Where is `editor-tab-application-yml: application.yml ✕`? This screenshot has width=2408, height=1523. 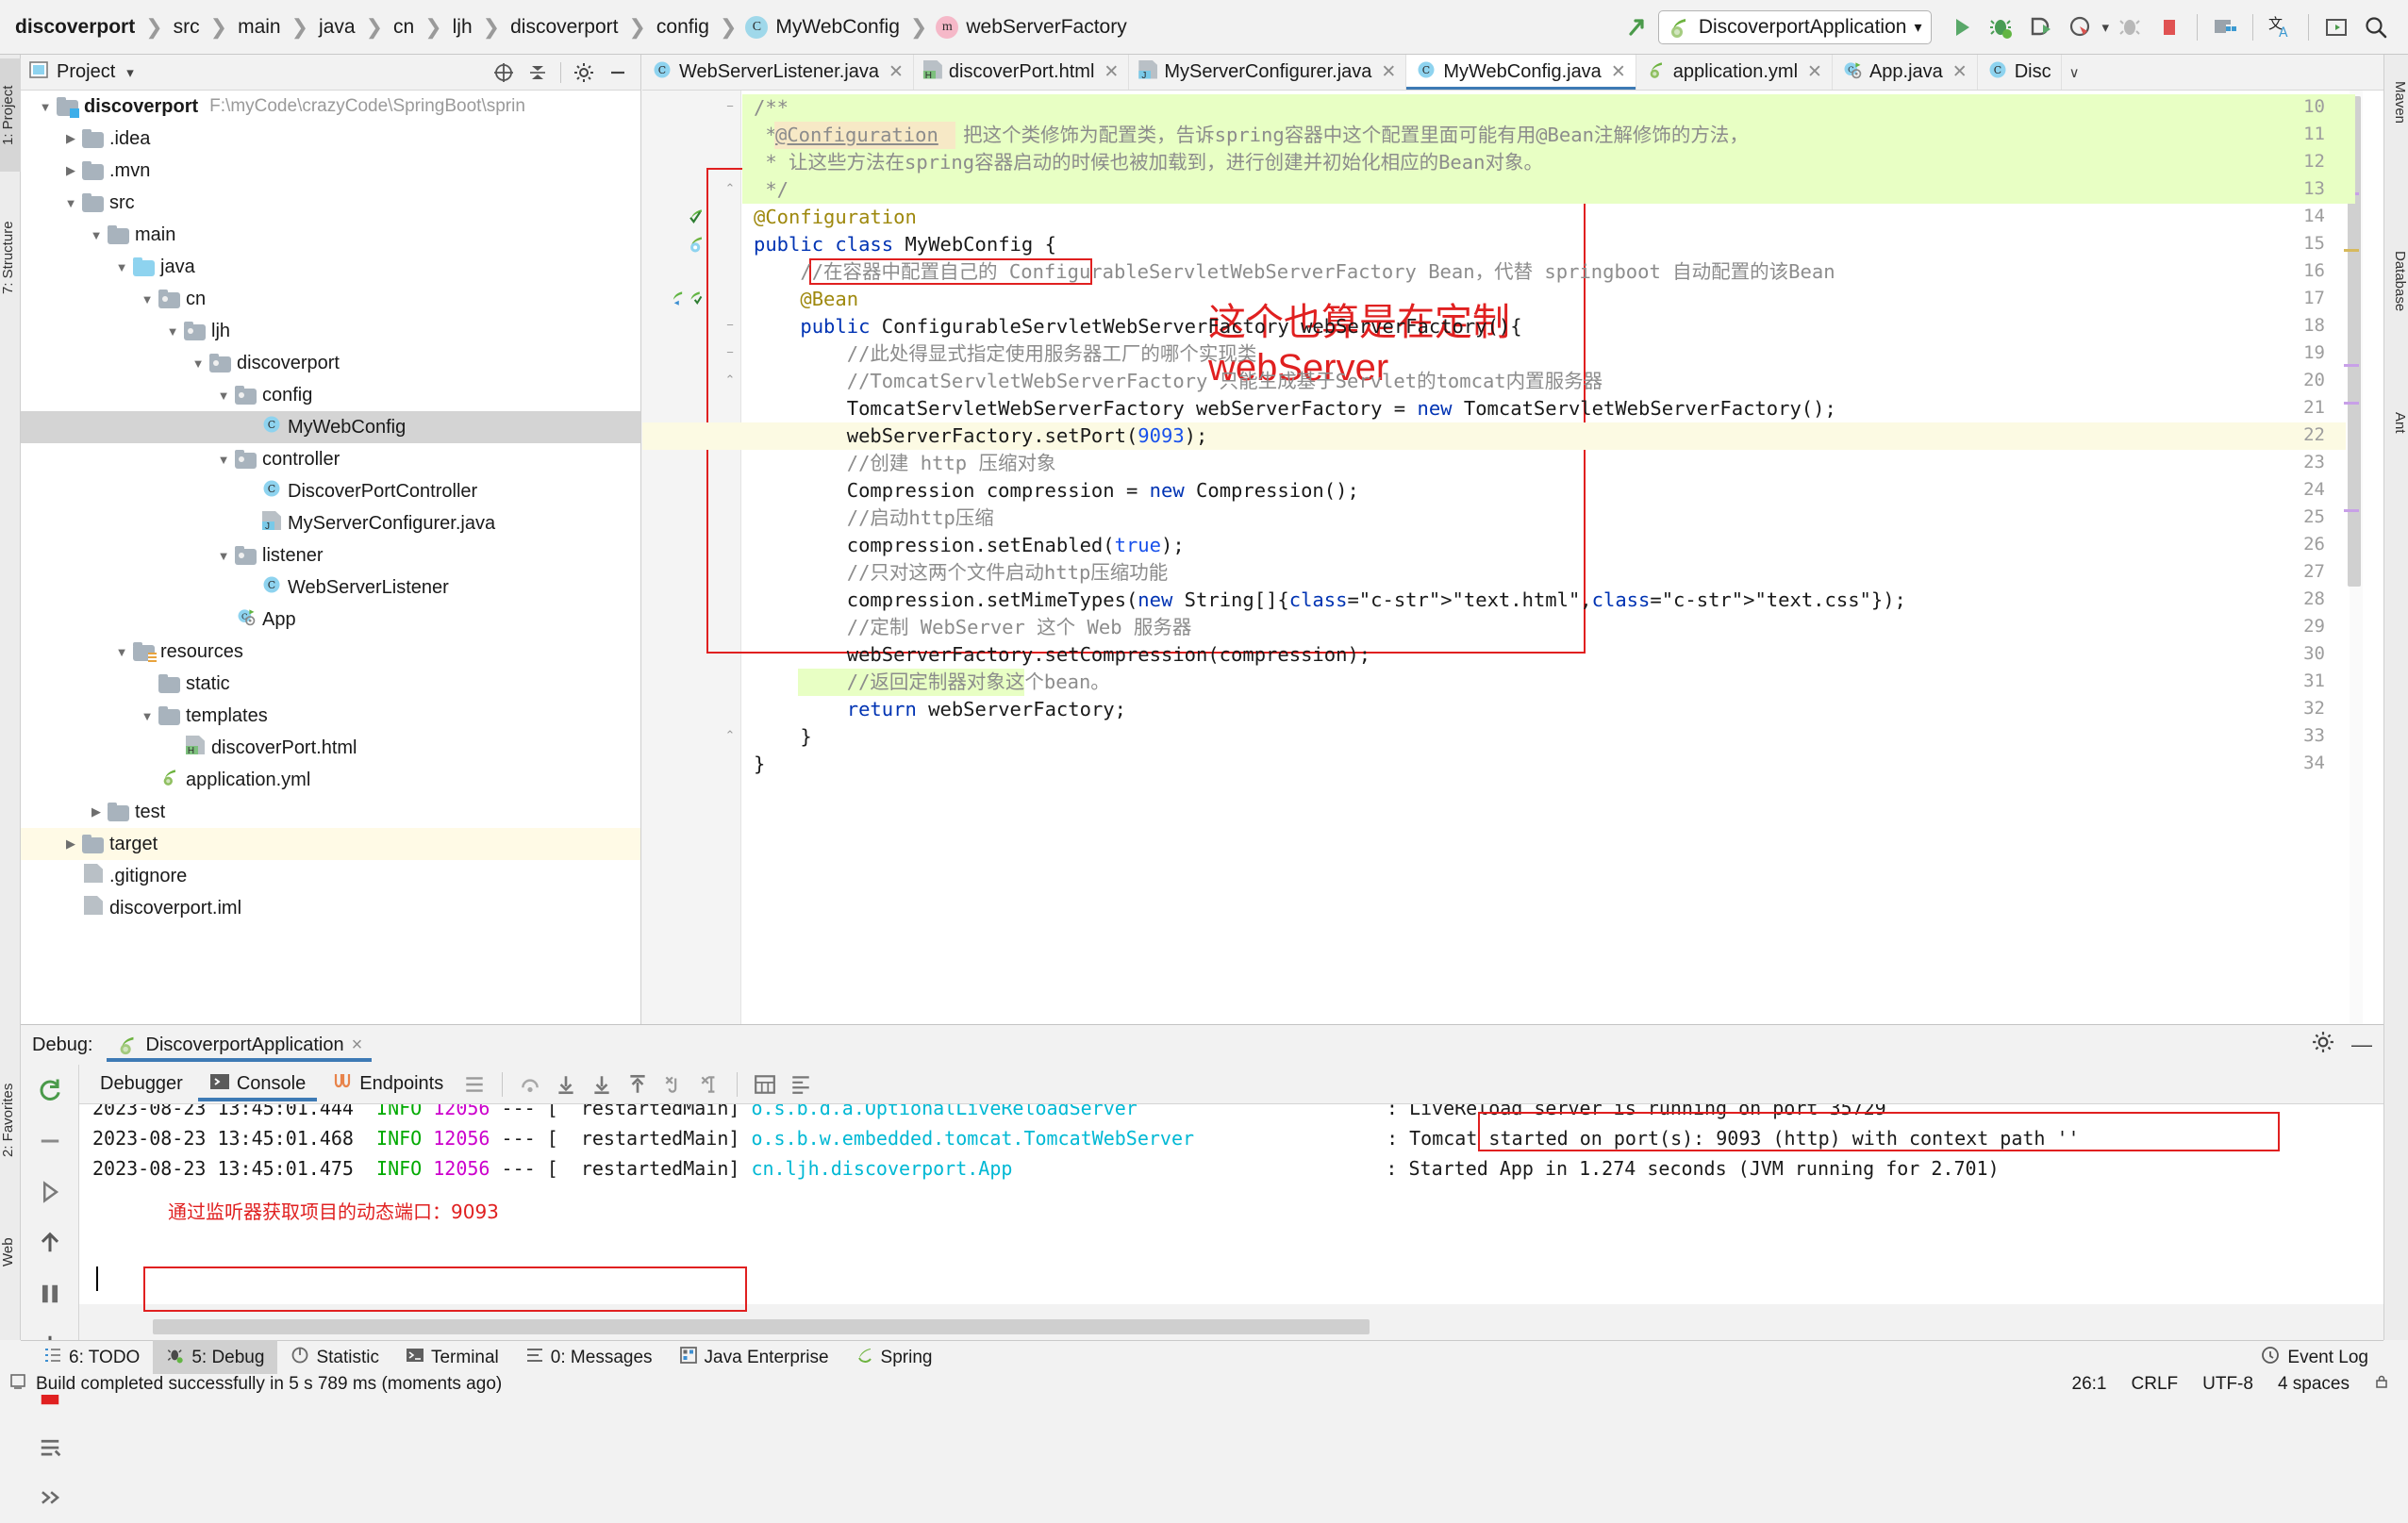
editor-tab-application-yml: application.yml ✕ is located at coordinates (1735, 72).